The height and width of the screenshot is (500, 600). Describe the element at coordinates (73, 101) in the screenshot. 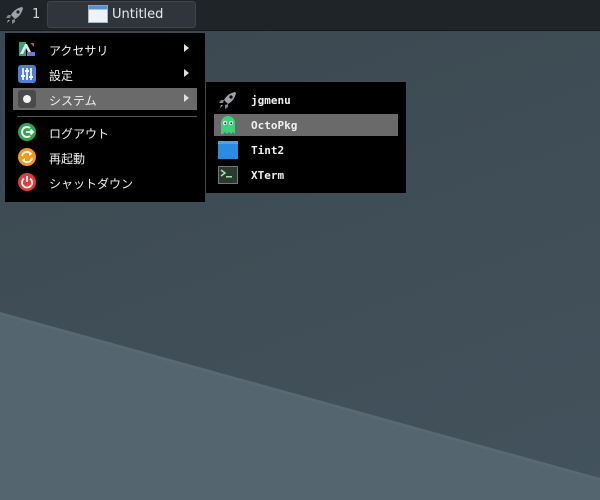

I see `menu-item-label: システム` at that location.